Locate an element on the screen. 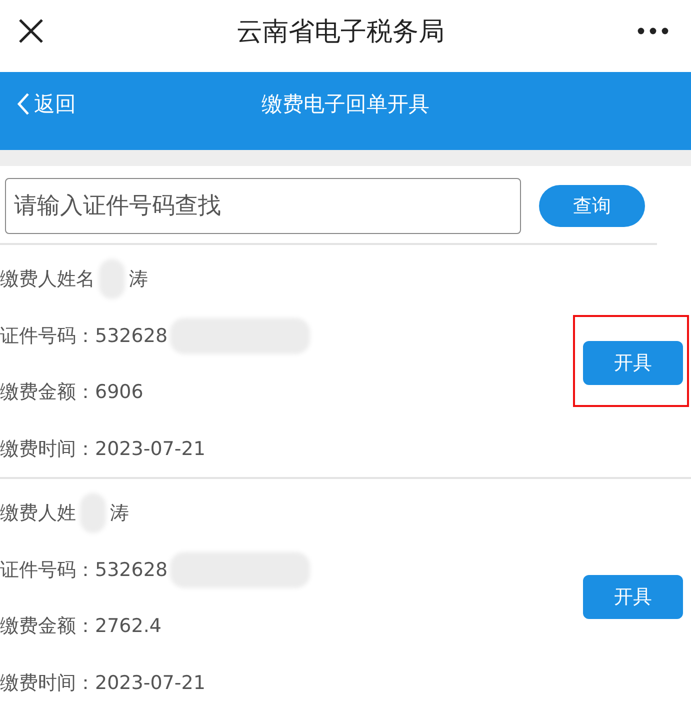  field-value: 2762.4 is located at coordinates (128, 626).